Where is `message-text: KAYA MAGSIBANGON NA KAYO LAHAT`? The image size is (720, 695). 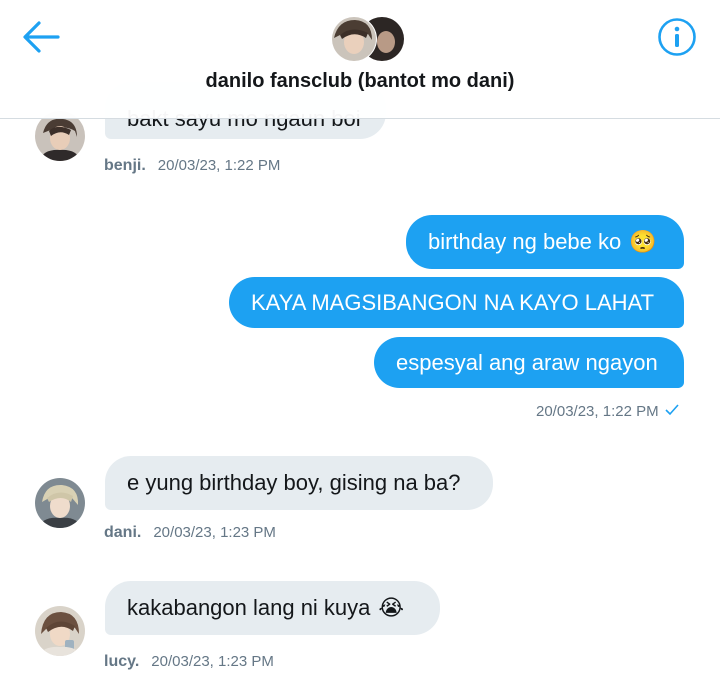 message-text: KAYA MAGSIBANGON NA KAYO LAHAT is located at coordinates (453, 302).